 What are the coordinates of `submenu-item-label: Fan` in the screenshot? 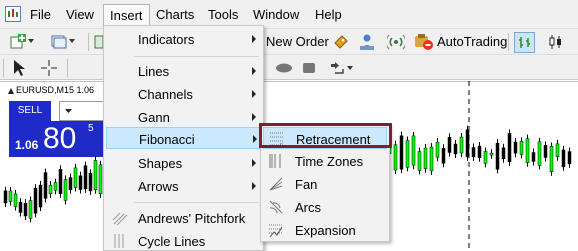 It's located at (306, 184).